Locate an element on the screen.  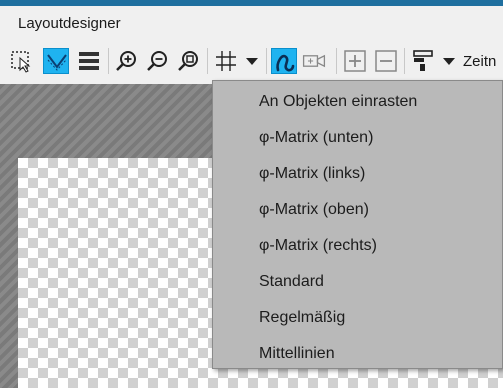
zoom-in-icon is located at coordinates (127, 61).